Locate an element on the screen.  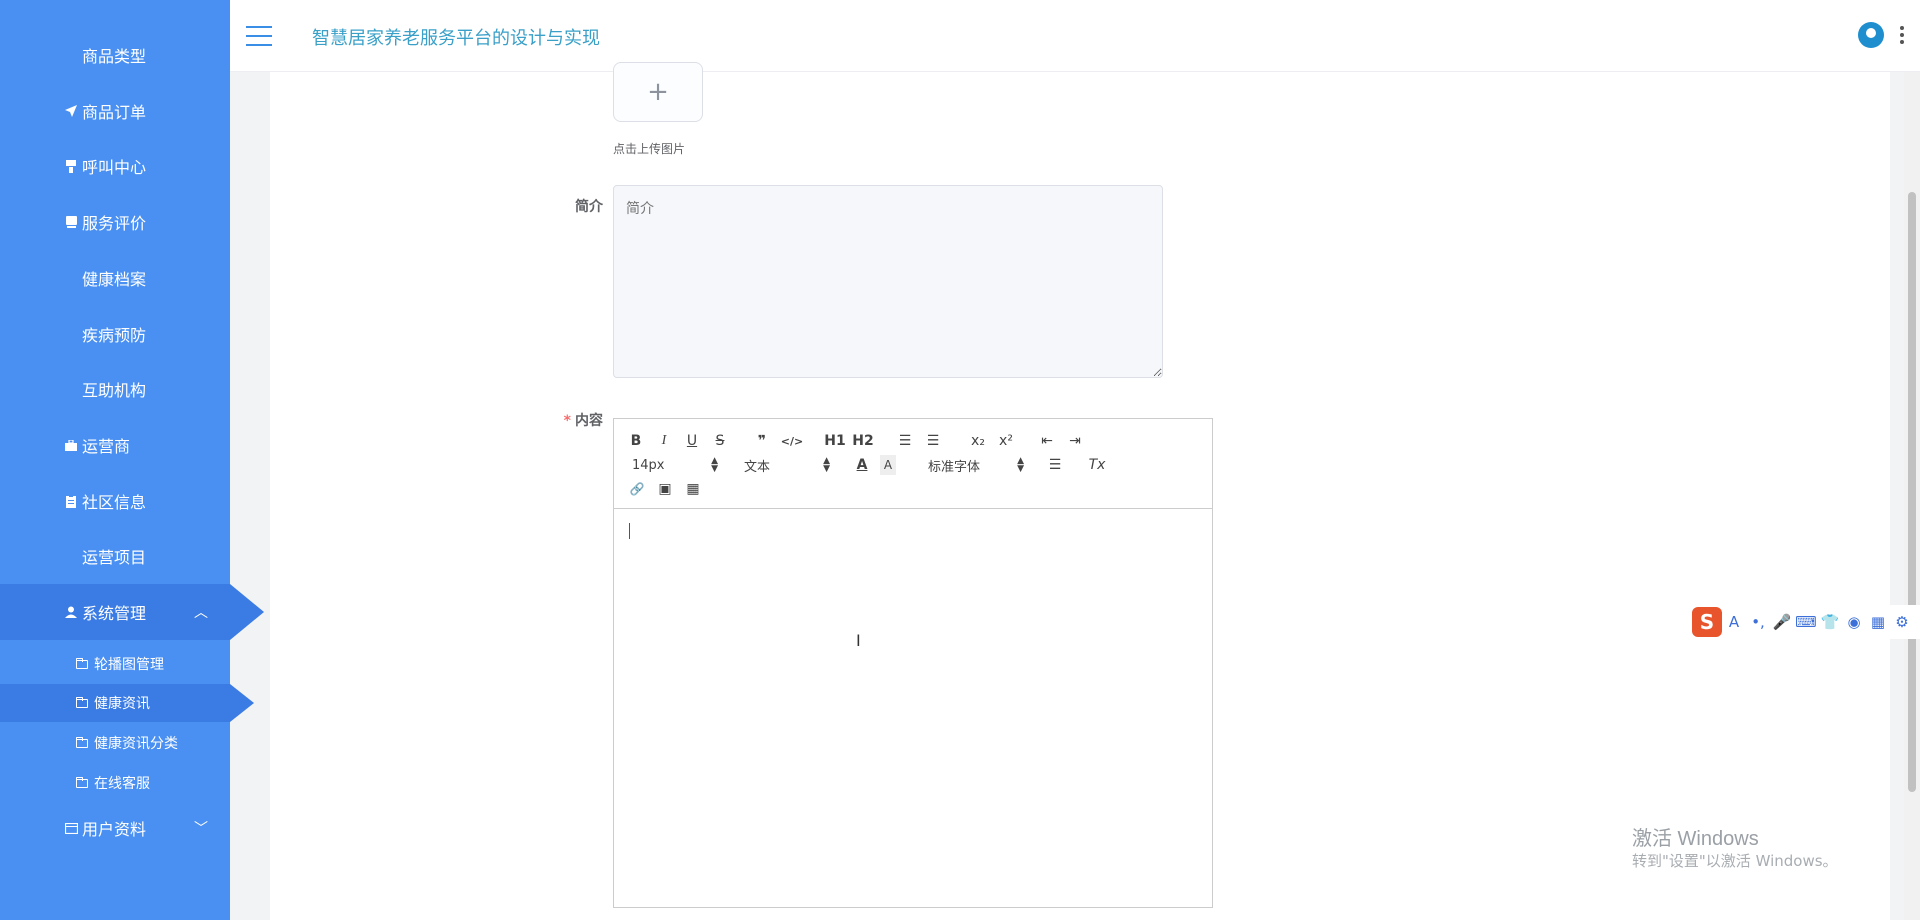
submenu-item-label: 健康资讯 is located at coordinates (122, 704).